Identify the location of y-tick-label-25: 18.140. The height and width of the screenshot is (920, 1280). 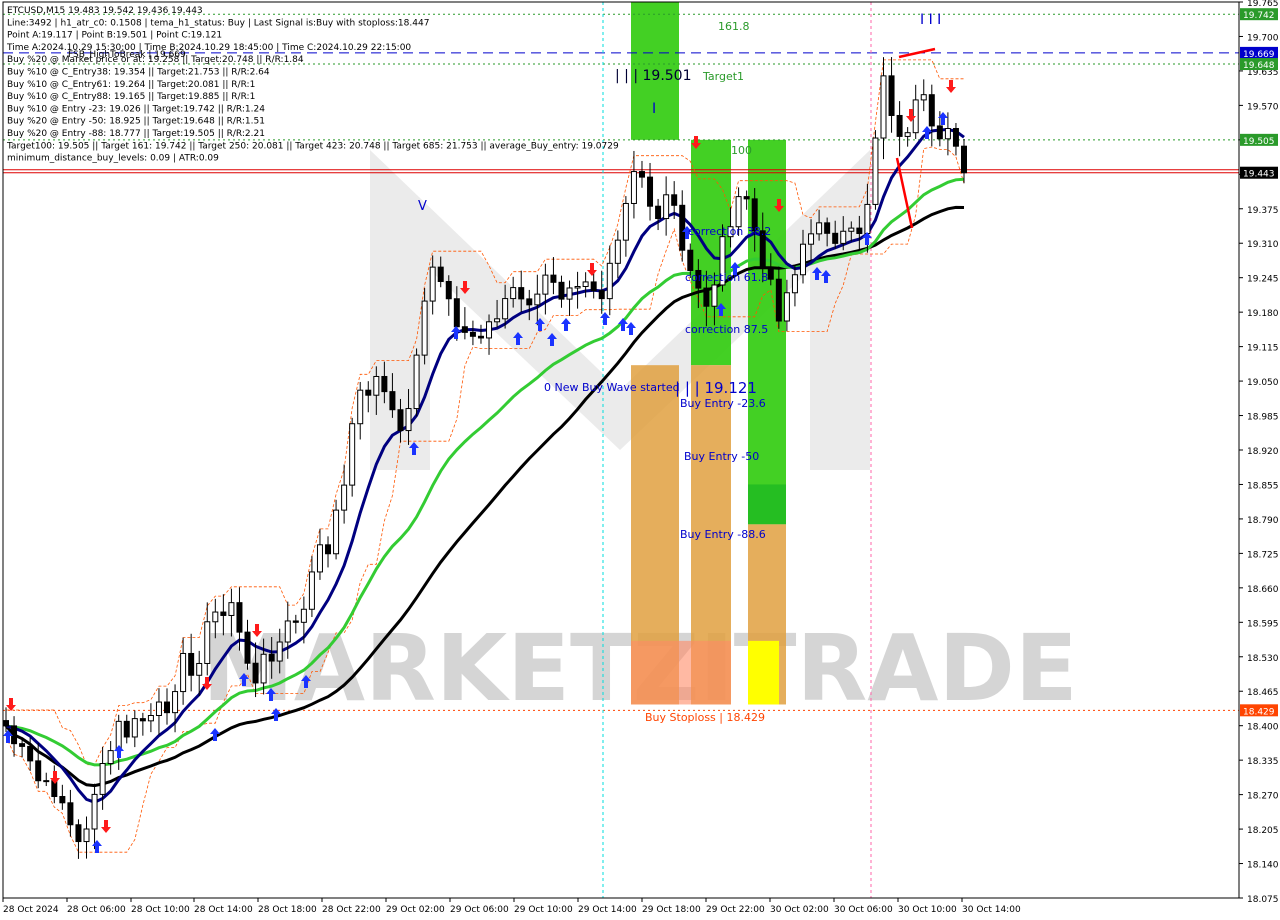
(1263, 866).